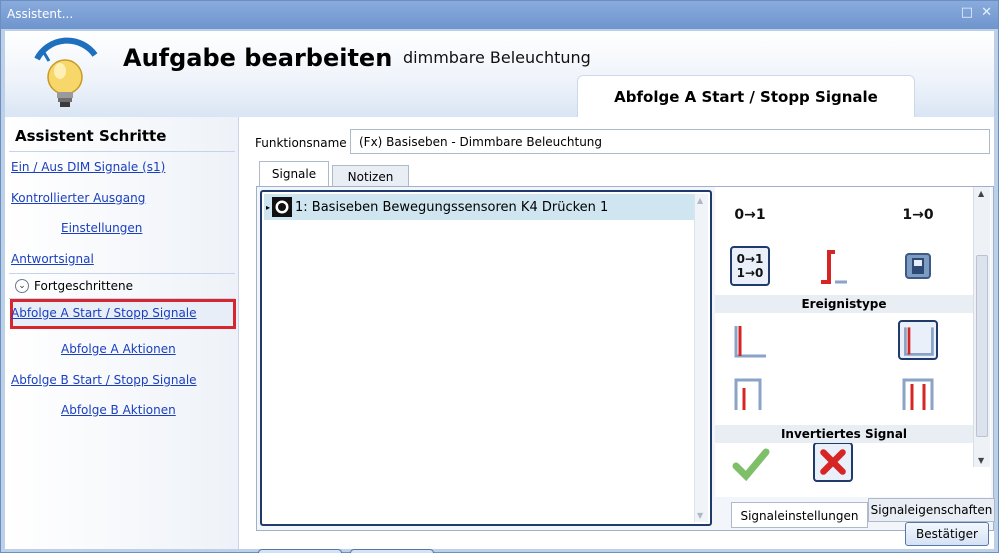 This screenshot has width=999, height=553. I want to click on event-type-header: Ereignistype, so click(844, 304).